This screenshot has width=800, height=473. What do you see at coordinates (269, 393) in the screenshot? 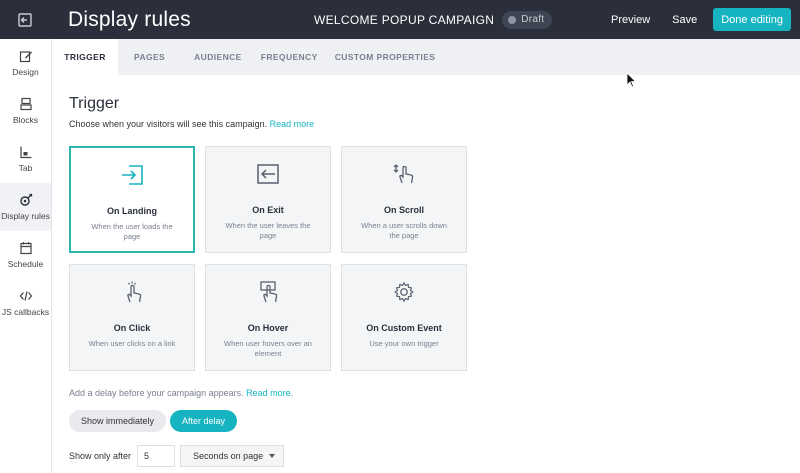
I see `delay-read-more-link: Read more.` at bounding box center [269, 393].